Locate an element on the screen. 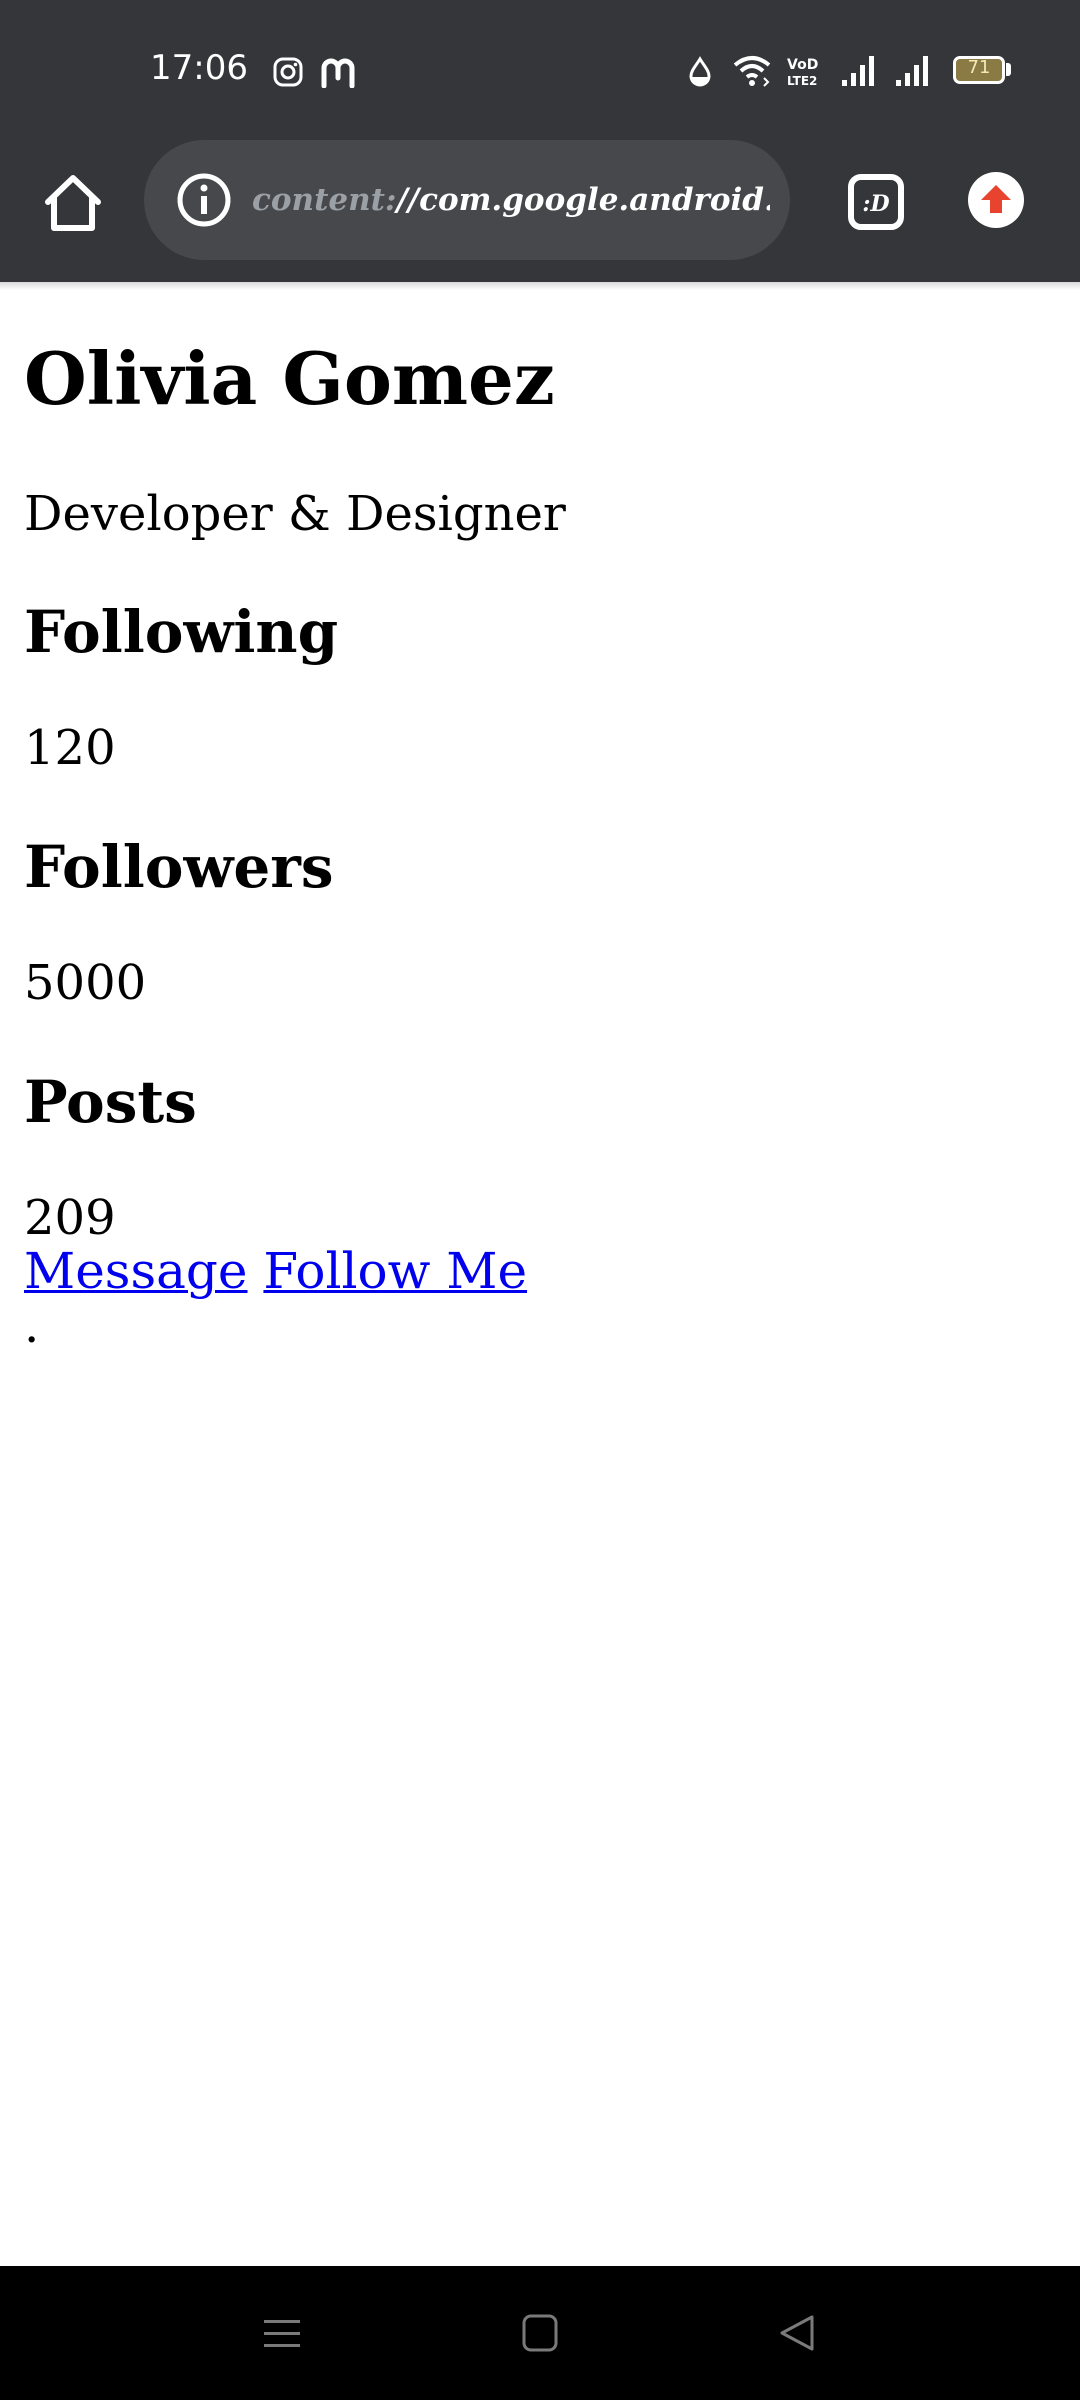 The image size is (1080, 2400). url-text: content://com.google.android.ap is located at coordinates (511, 200).